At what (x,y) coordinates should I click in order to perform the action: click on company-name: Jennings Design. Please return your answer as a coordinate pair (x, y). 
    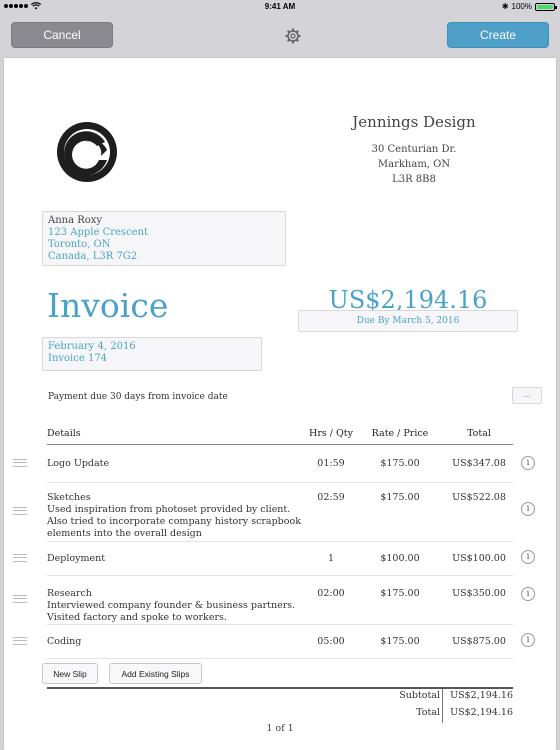
    Looking at the image, I should click on (414, 122).